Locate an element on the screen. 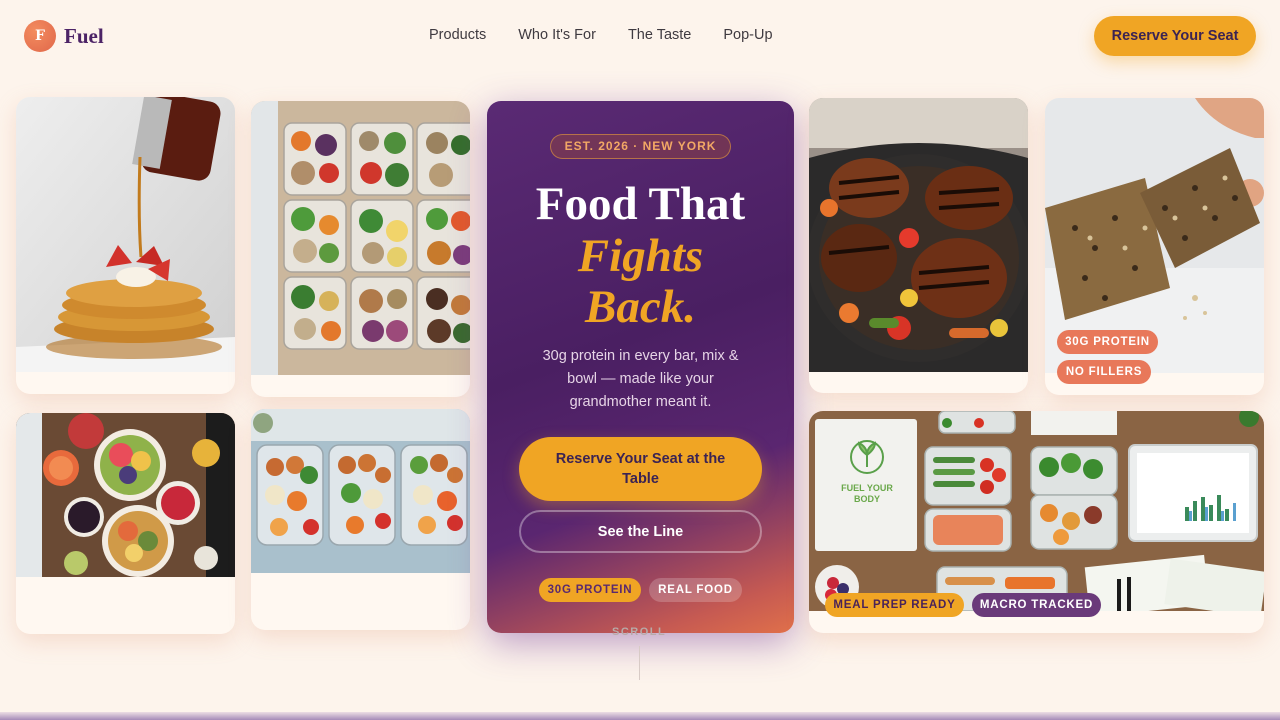  card-pancakes is located at coordinates (125, 245).